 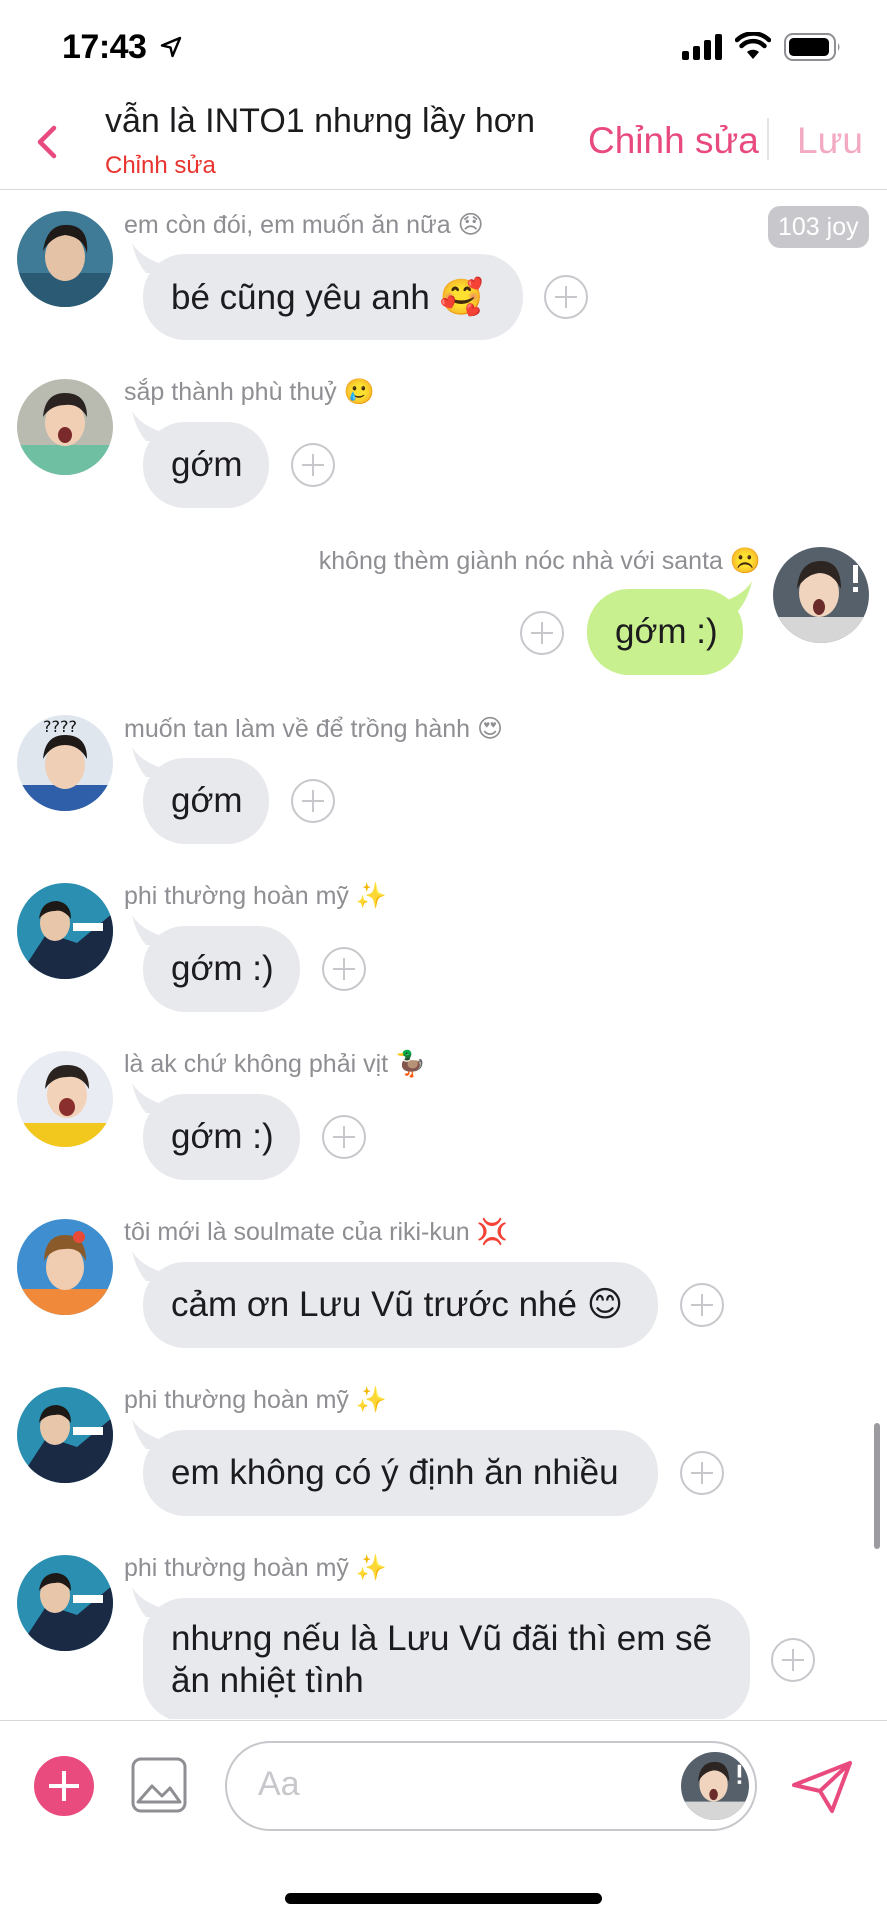 I want to click on message-bubble: cảm ơn Lưu Vũ trước nhé 😊, so click(x=400, y=1305).